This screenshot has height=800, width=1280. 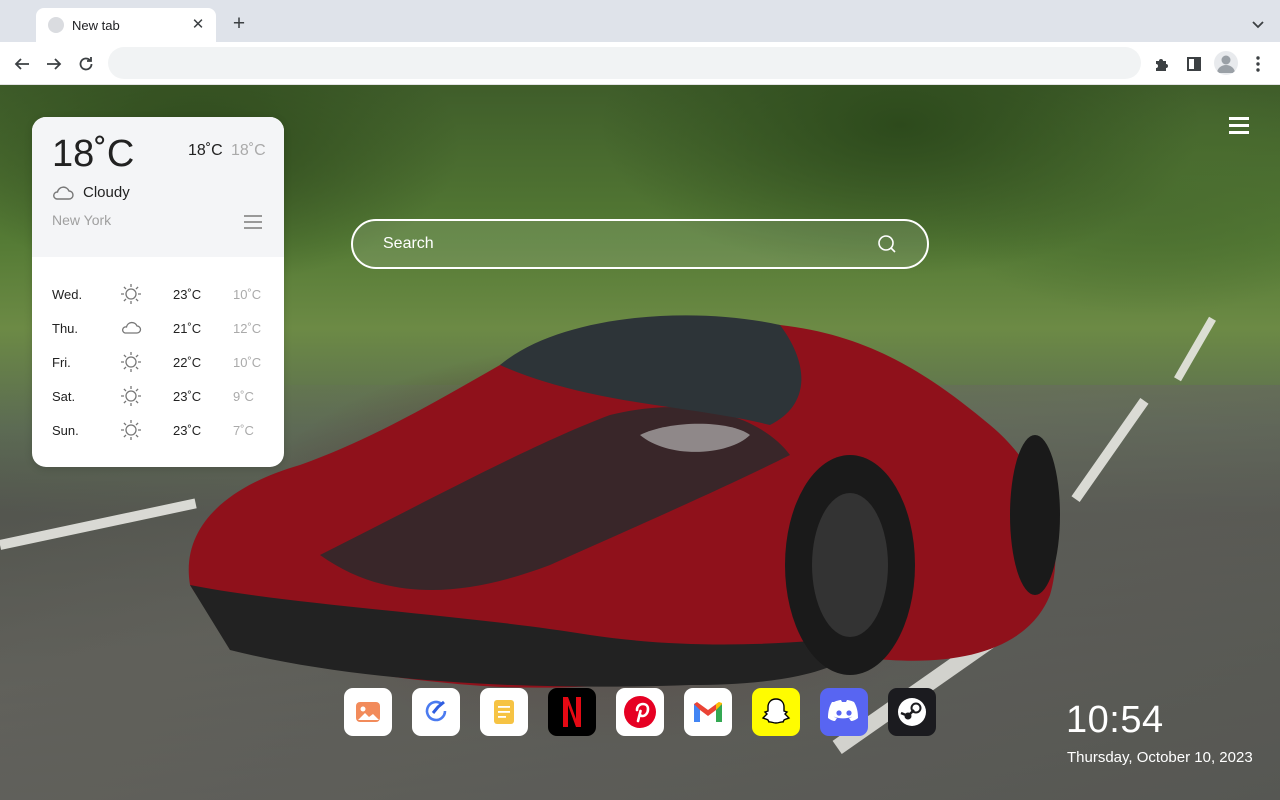 What do you see at coordinates (61, 362) in the screenshot?
I see `forecast-day: Fri.` at bounding box center [61, 362].